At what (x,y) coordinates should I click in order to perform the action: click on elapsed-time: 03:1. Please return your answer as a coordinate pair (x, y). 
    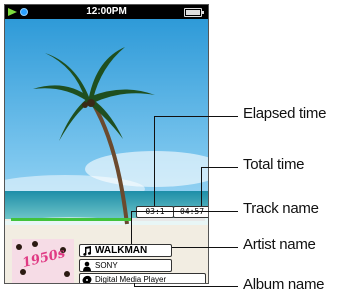
    Looking at the image, I should click on (155, 212).